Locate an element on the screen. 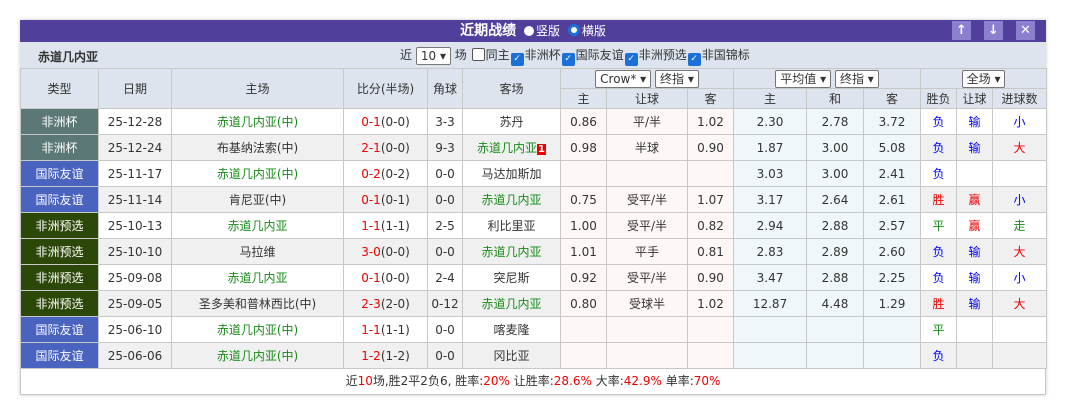 Image resolution: width=1068 pixels, height=418 pixels. score: 2-1(0-0) is located at coordinates (385, 147).